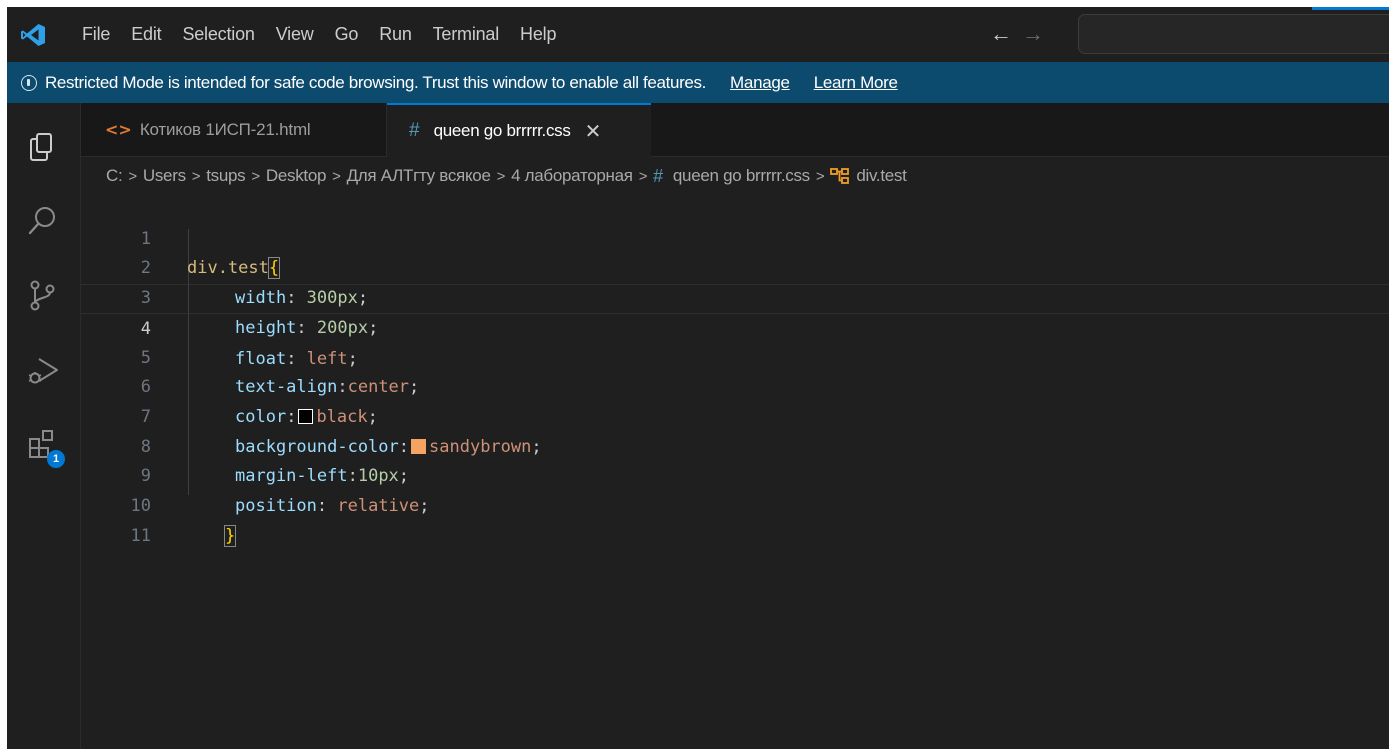 The height and width of the screenshot is (749, 1389). Describe the element at coordinates (296, 176) in the screenshot. I see `breadcrumb-desktop: Desktop` at that location.